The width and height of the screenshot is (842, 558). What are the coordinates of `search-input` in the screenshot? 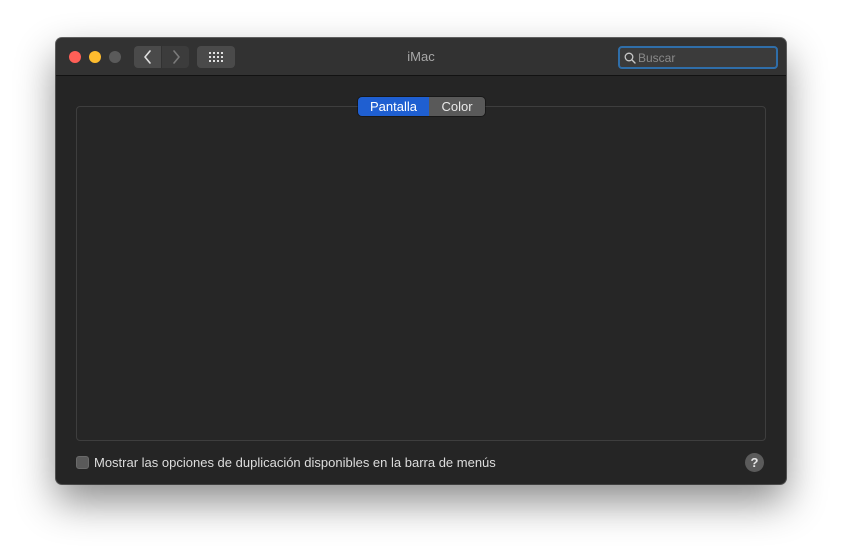 It's located at (703, 57).